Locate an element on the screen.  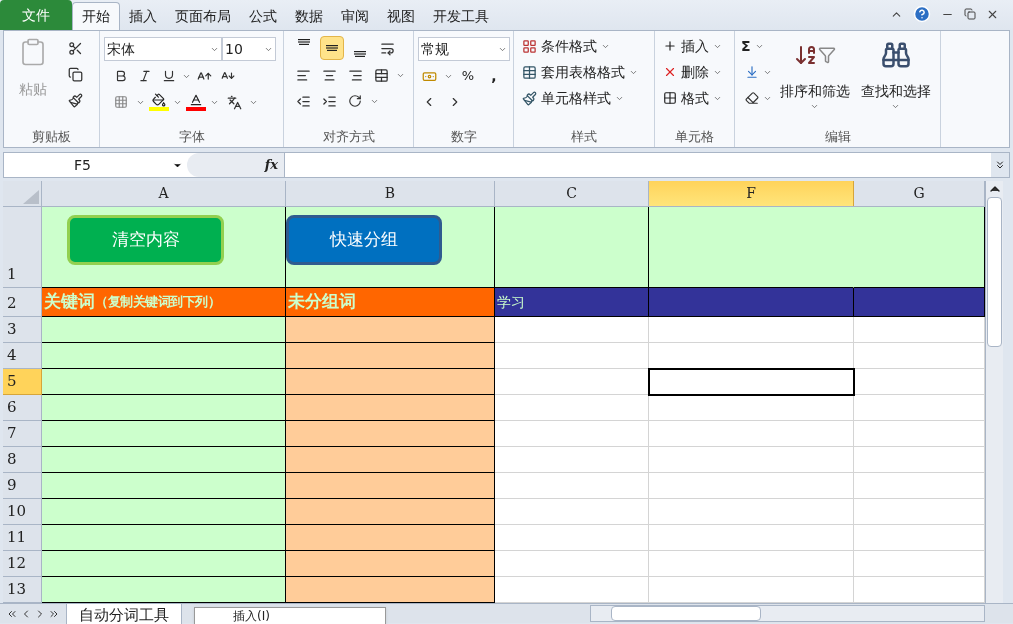
horizontal-scrollbar is located at coordinates (787, 613).